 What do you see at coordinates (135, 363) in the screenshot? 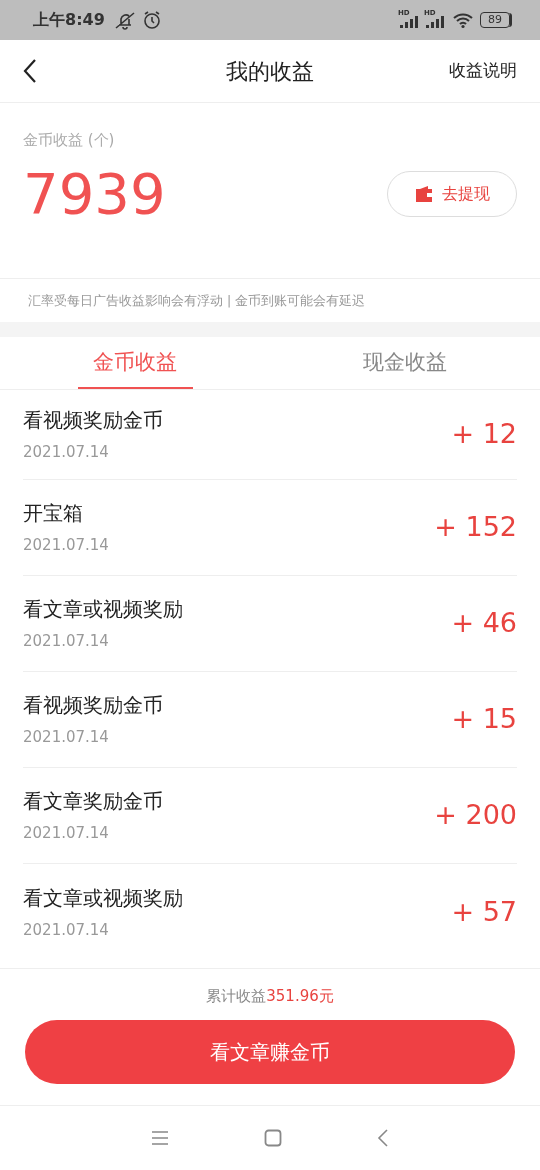
I see `tab: 金币收益` at bounding box center [135, 363].